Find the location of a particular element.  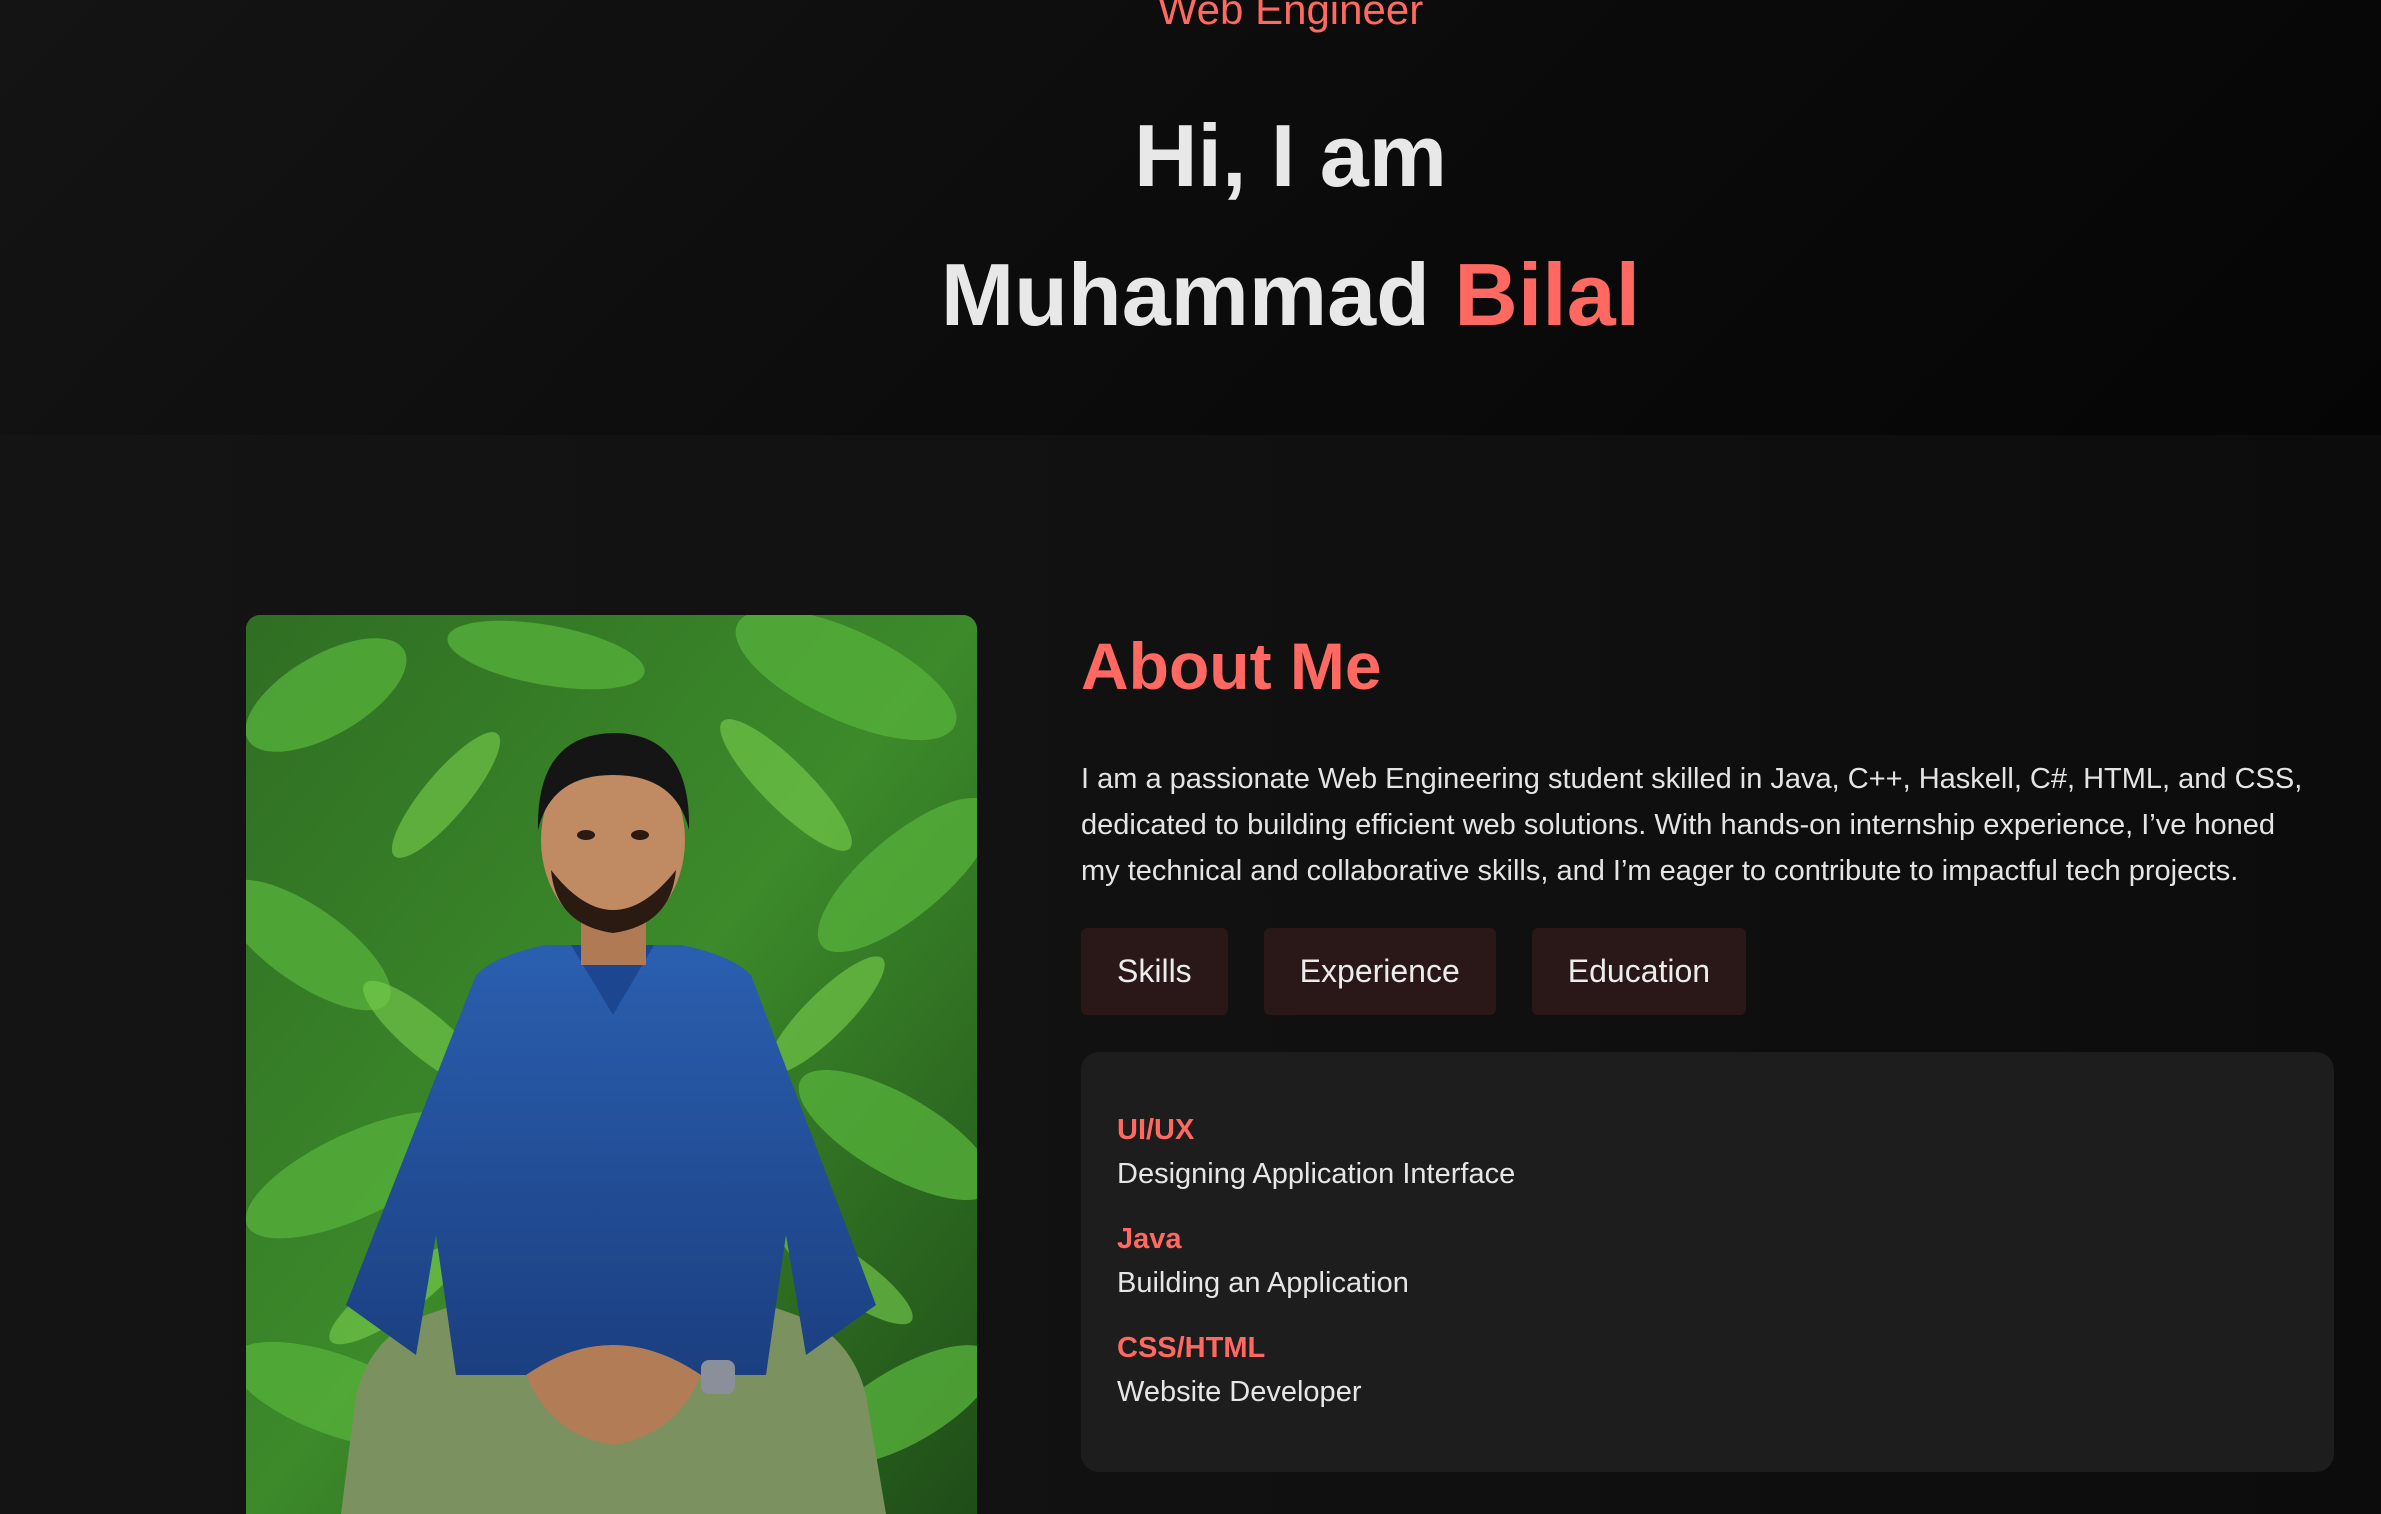

skill-item: Java Building an Application is located at coordinates (1707, 1263).